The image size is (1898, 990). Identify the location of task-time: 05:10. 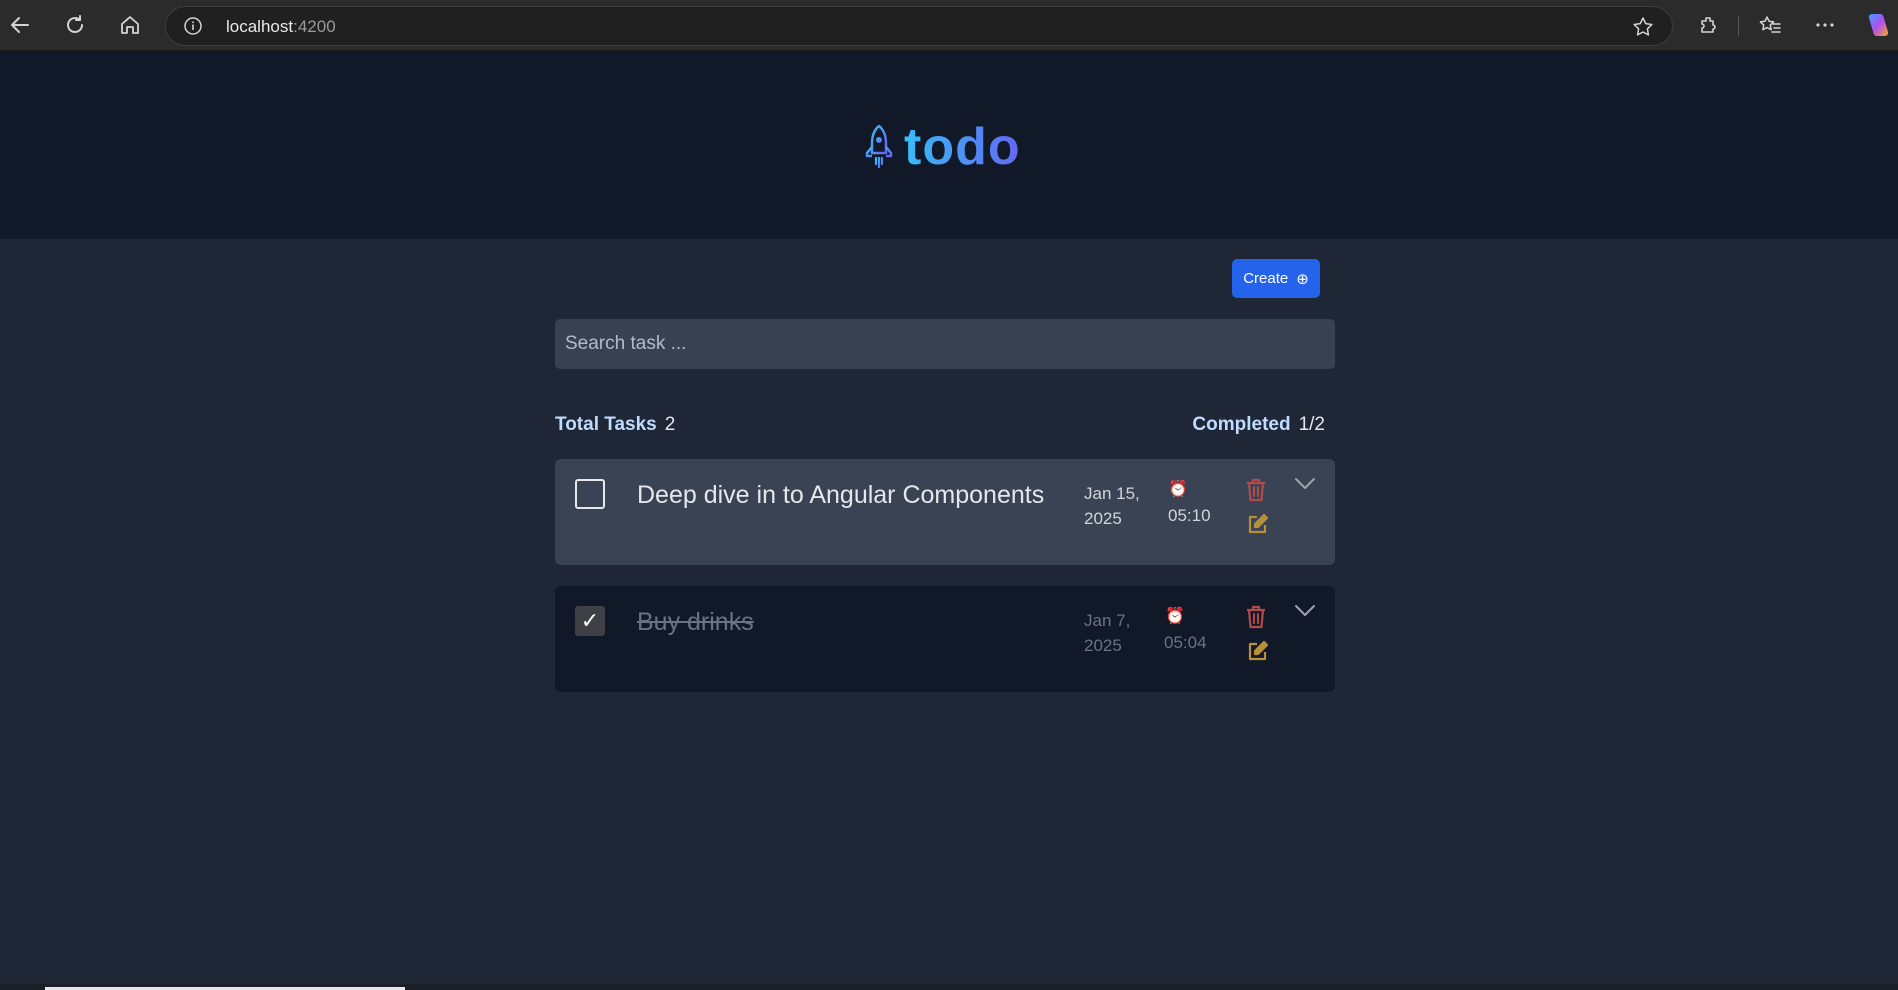
(1189, 515).